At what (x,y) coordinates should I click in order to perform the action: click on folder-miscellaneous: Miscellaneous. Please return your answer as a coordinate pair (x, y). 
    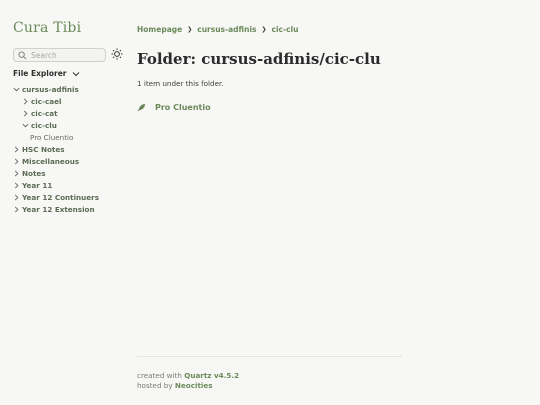
    Looking at the image, I should click on (70, 161).